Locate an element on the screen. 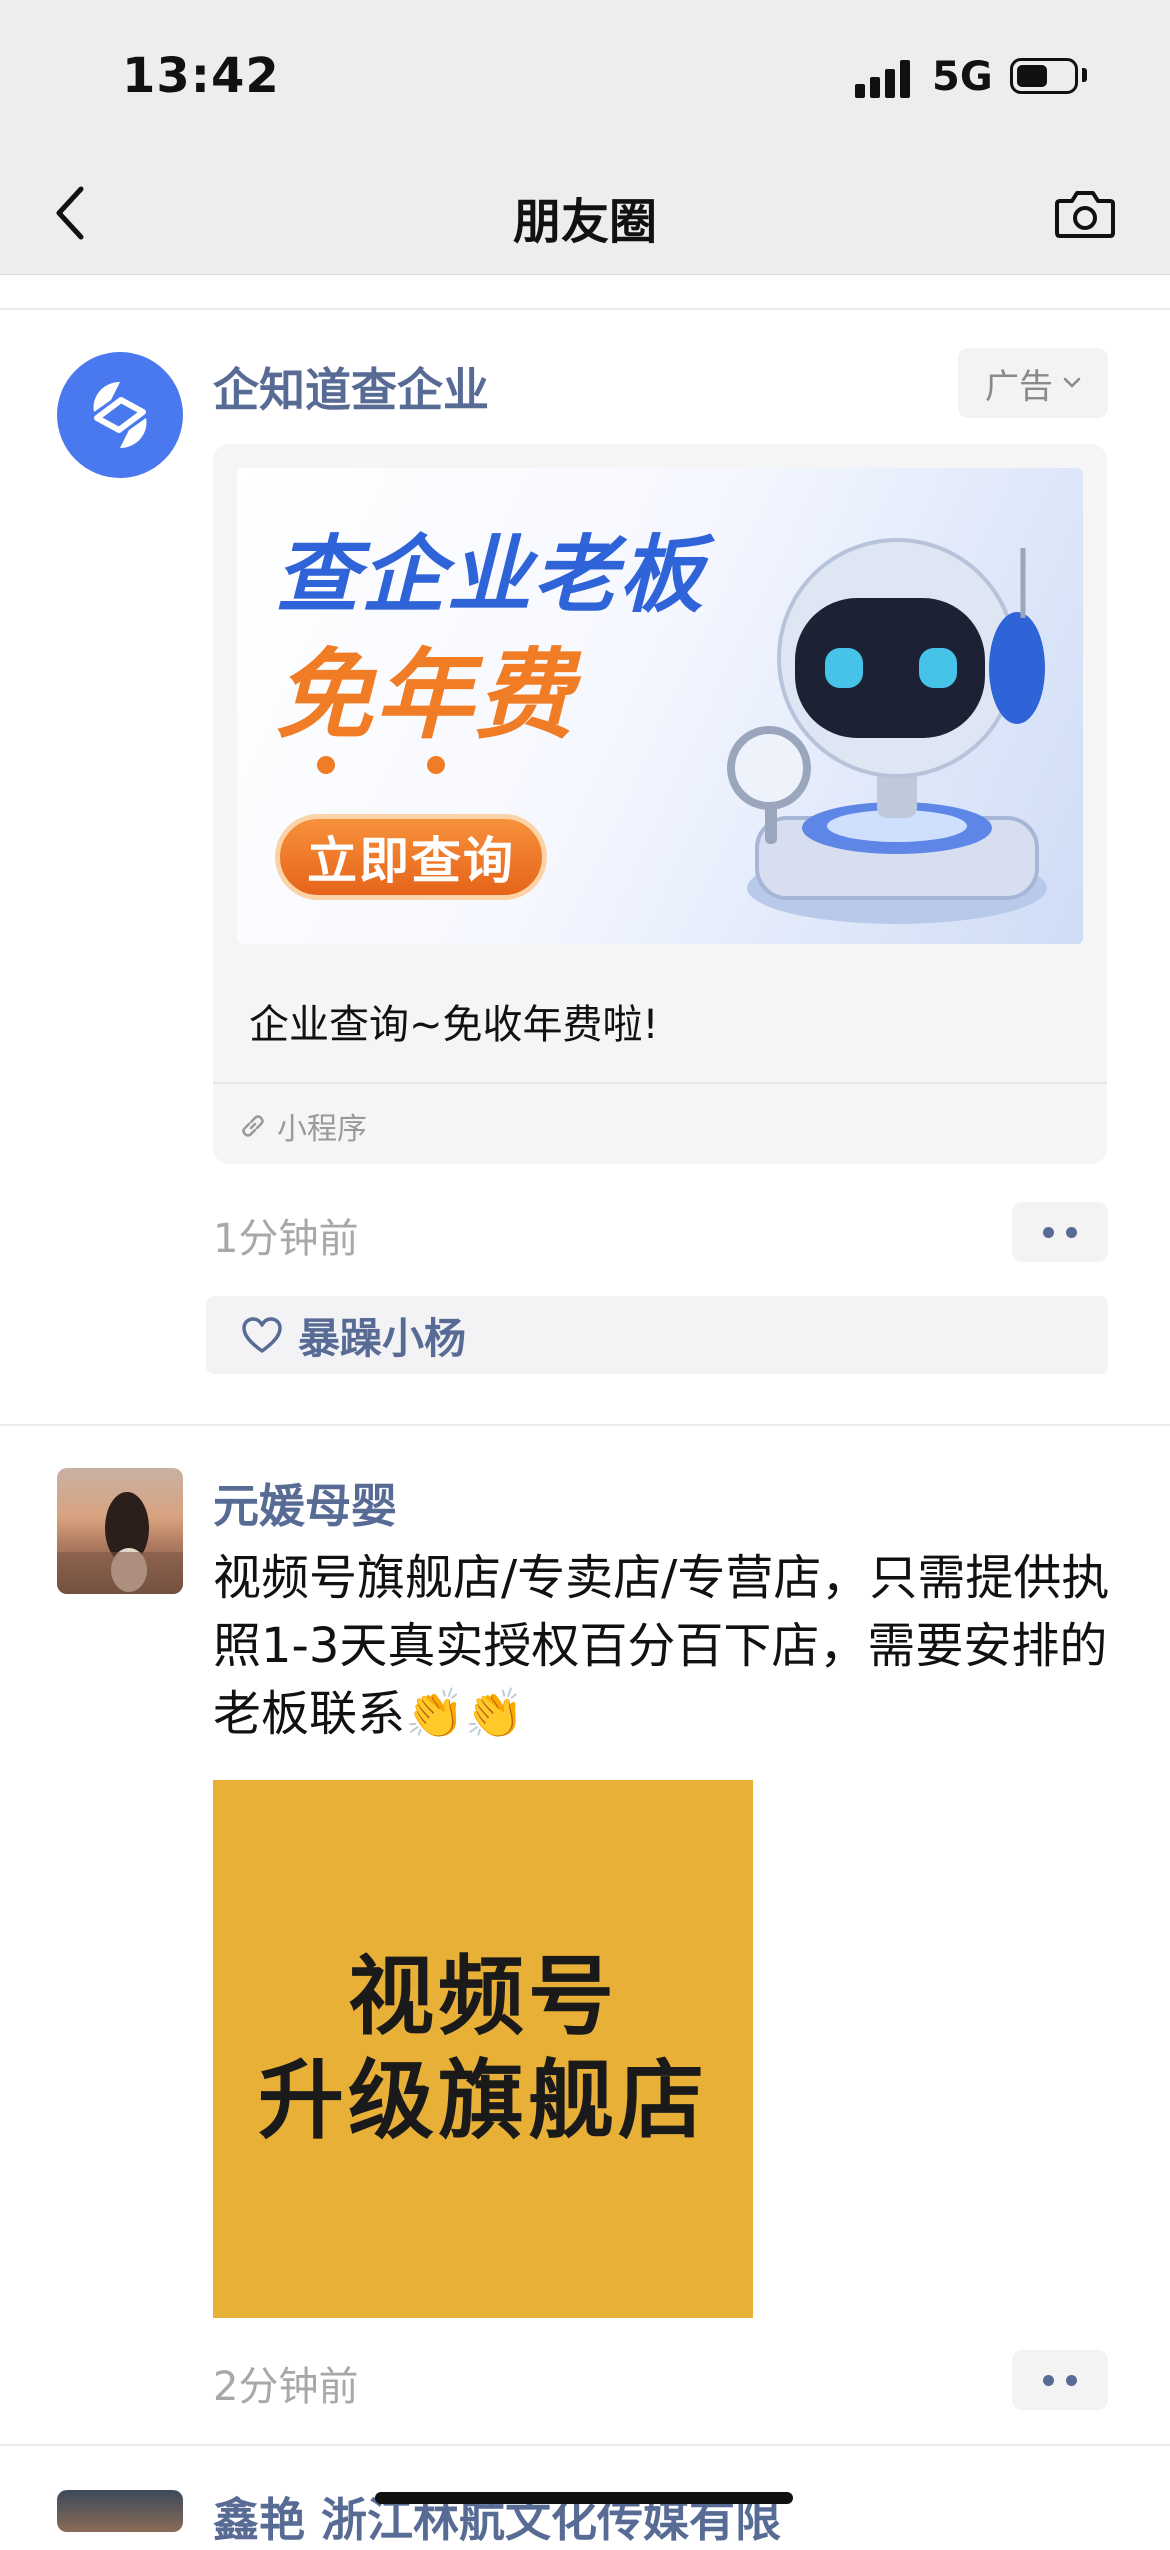 The height and width of the screenshot is (2550, 1170). liker-name: 暴躁小杨 is located at coordinates (382, 1335).